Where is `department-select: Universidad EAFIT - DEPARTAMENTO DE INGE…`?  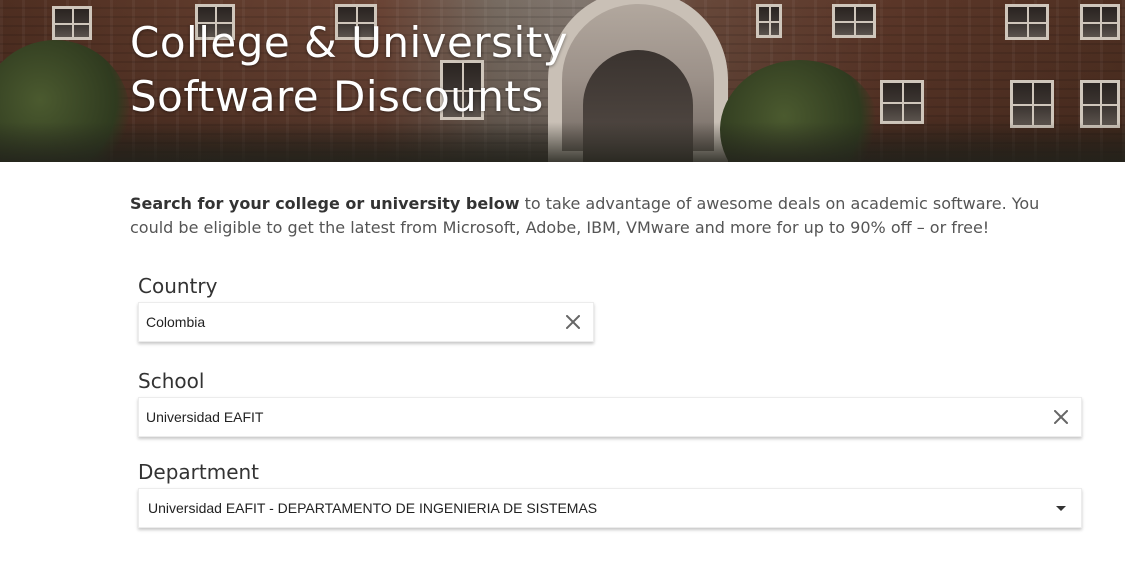 department-select: Universidad EAFIT - DEPARTAMENTO DE INGE… is located at coordinates (610, 508).